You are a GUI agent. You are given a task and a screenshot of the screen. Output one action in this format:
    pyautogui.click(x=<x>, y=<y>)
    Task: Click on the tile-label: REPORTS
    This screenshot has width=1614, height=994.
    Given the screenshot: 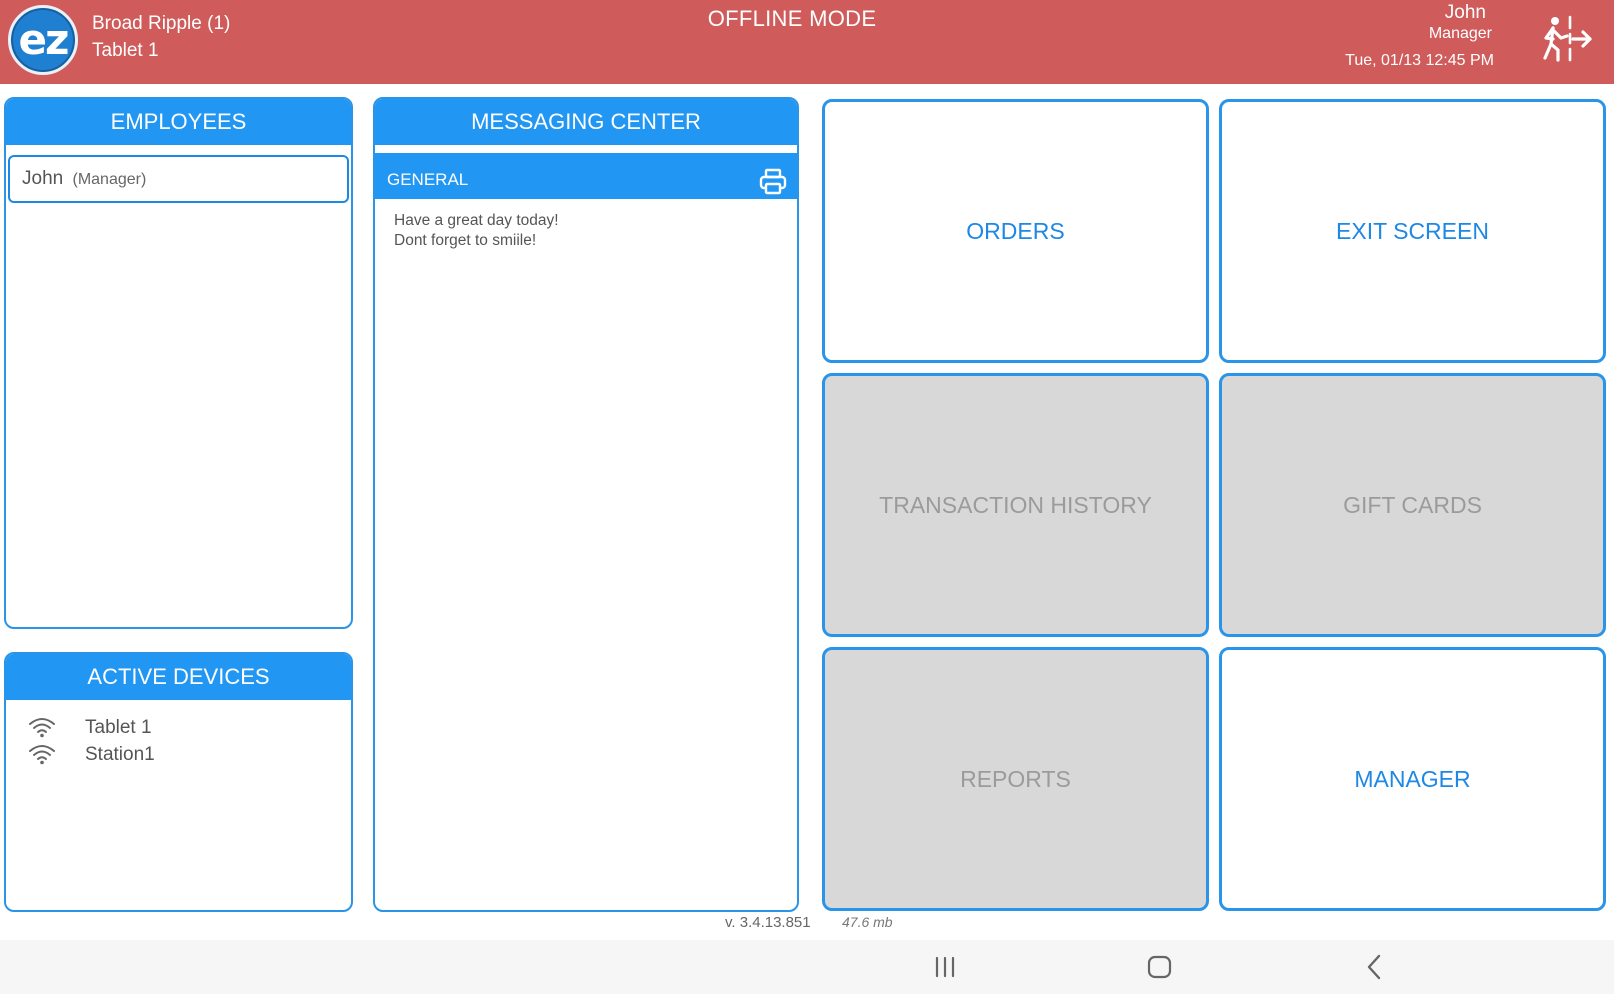 What is the action you would take?
    pyautogui.click(x=1015, y=778)
    